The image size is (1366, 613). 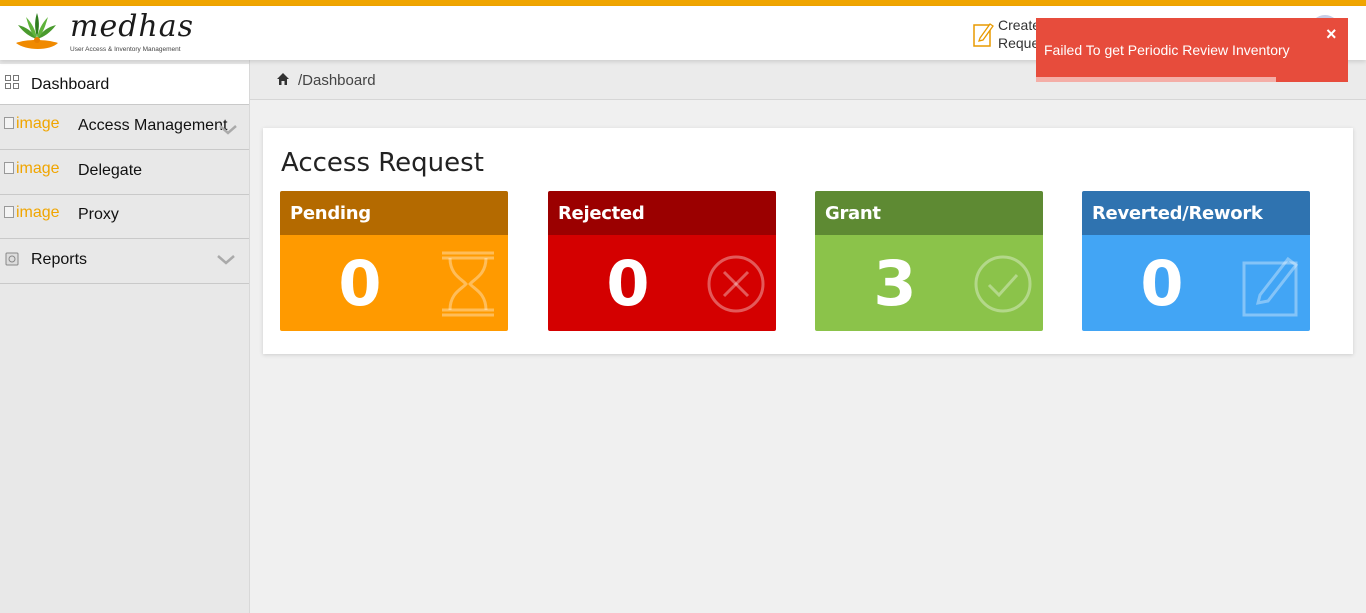 I want to click on edit-icon, so click(x=983, y=35).